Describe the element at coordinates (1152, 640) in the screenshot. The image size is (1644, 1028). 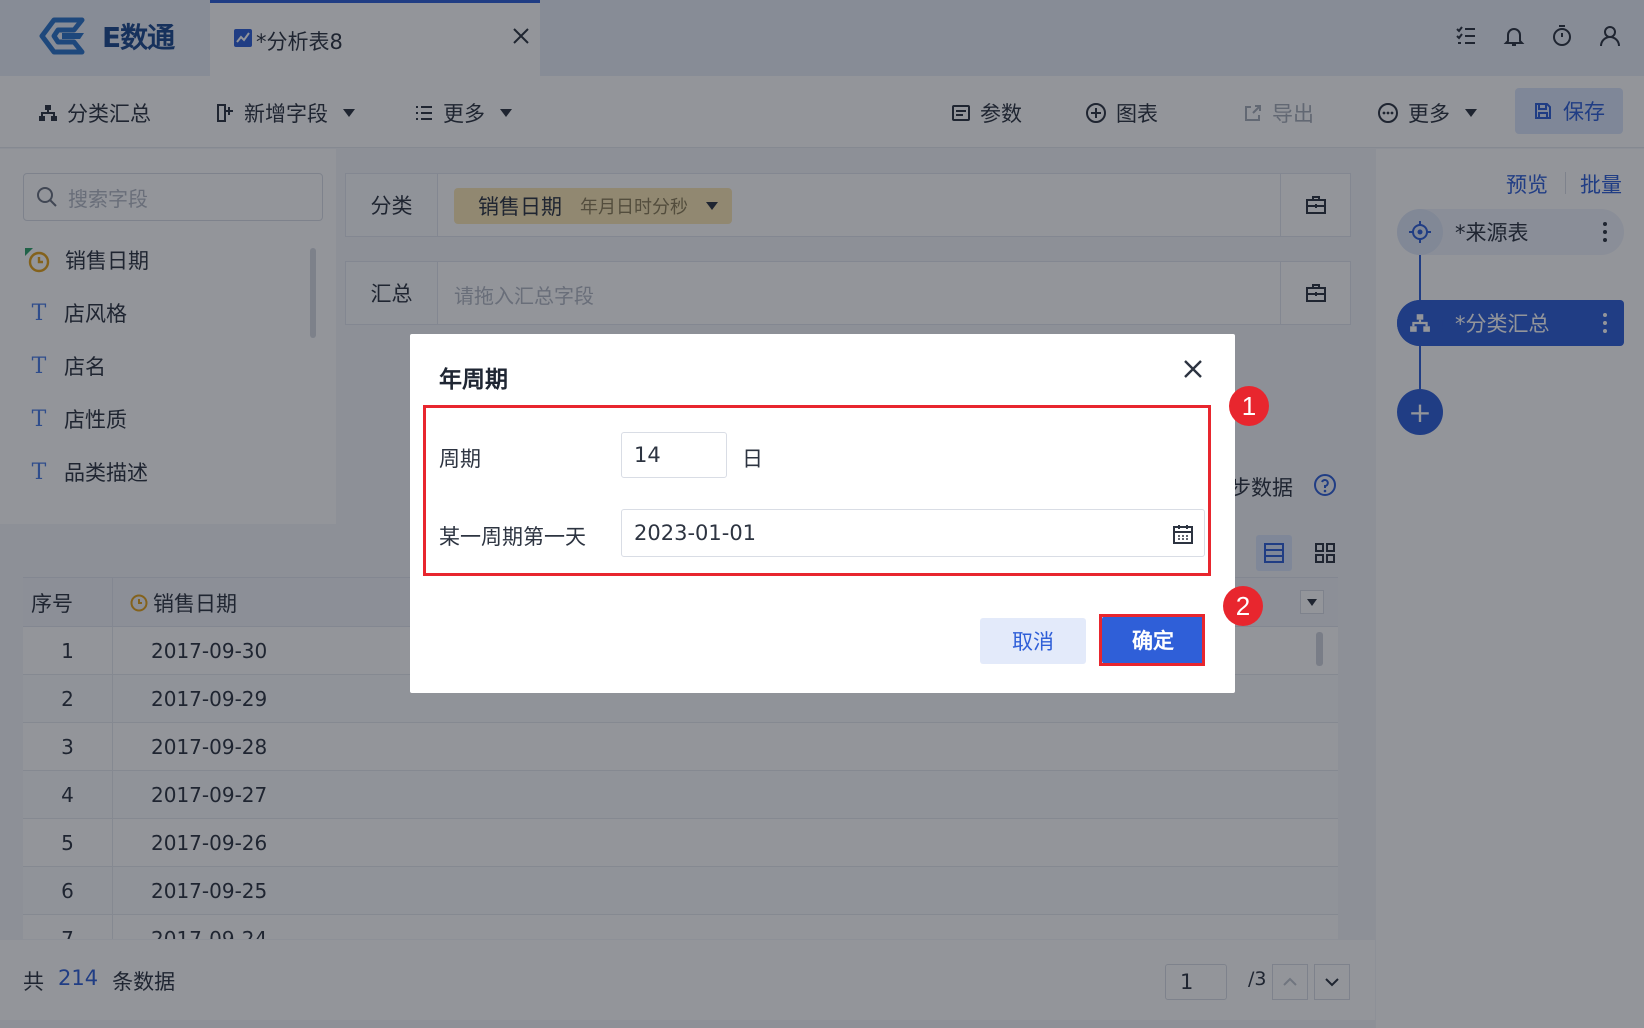
I see `annotation-highlight-confirm` at that location.